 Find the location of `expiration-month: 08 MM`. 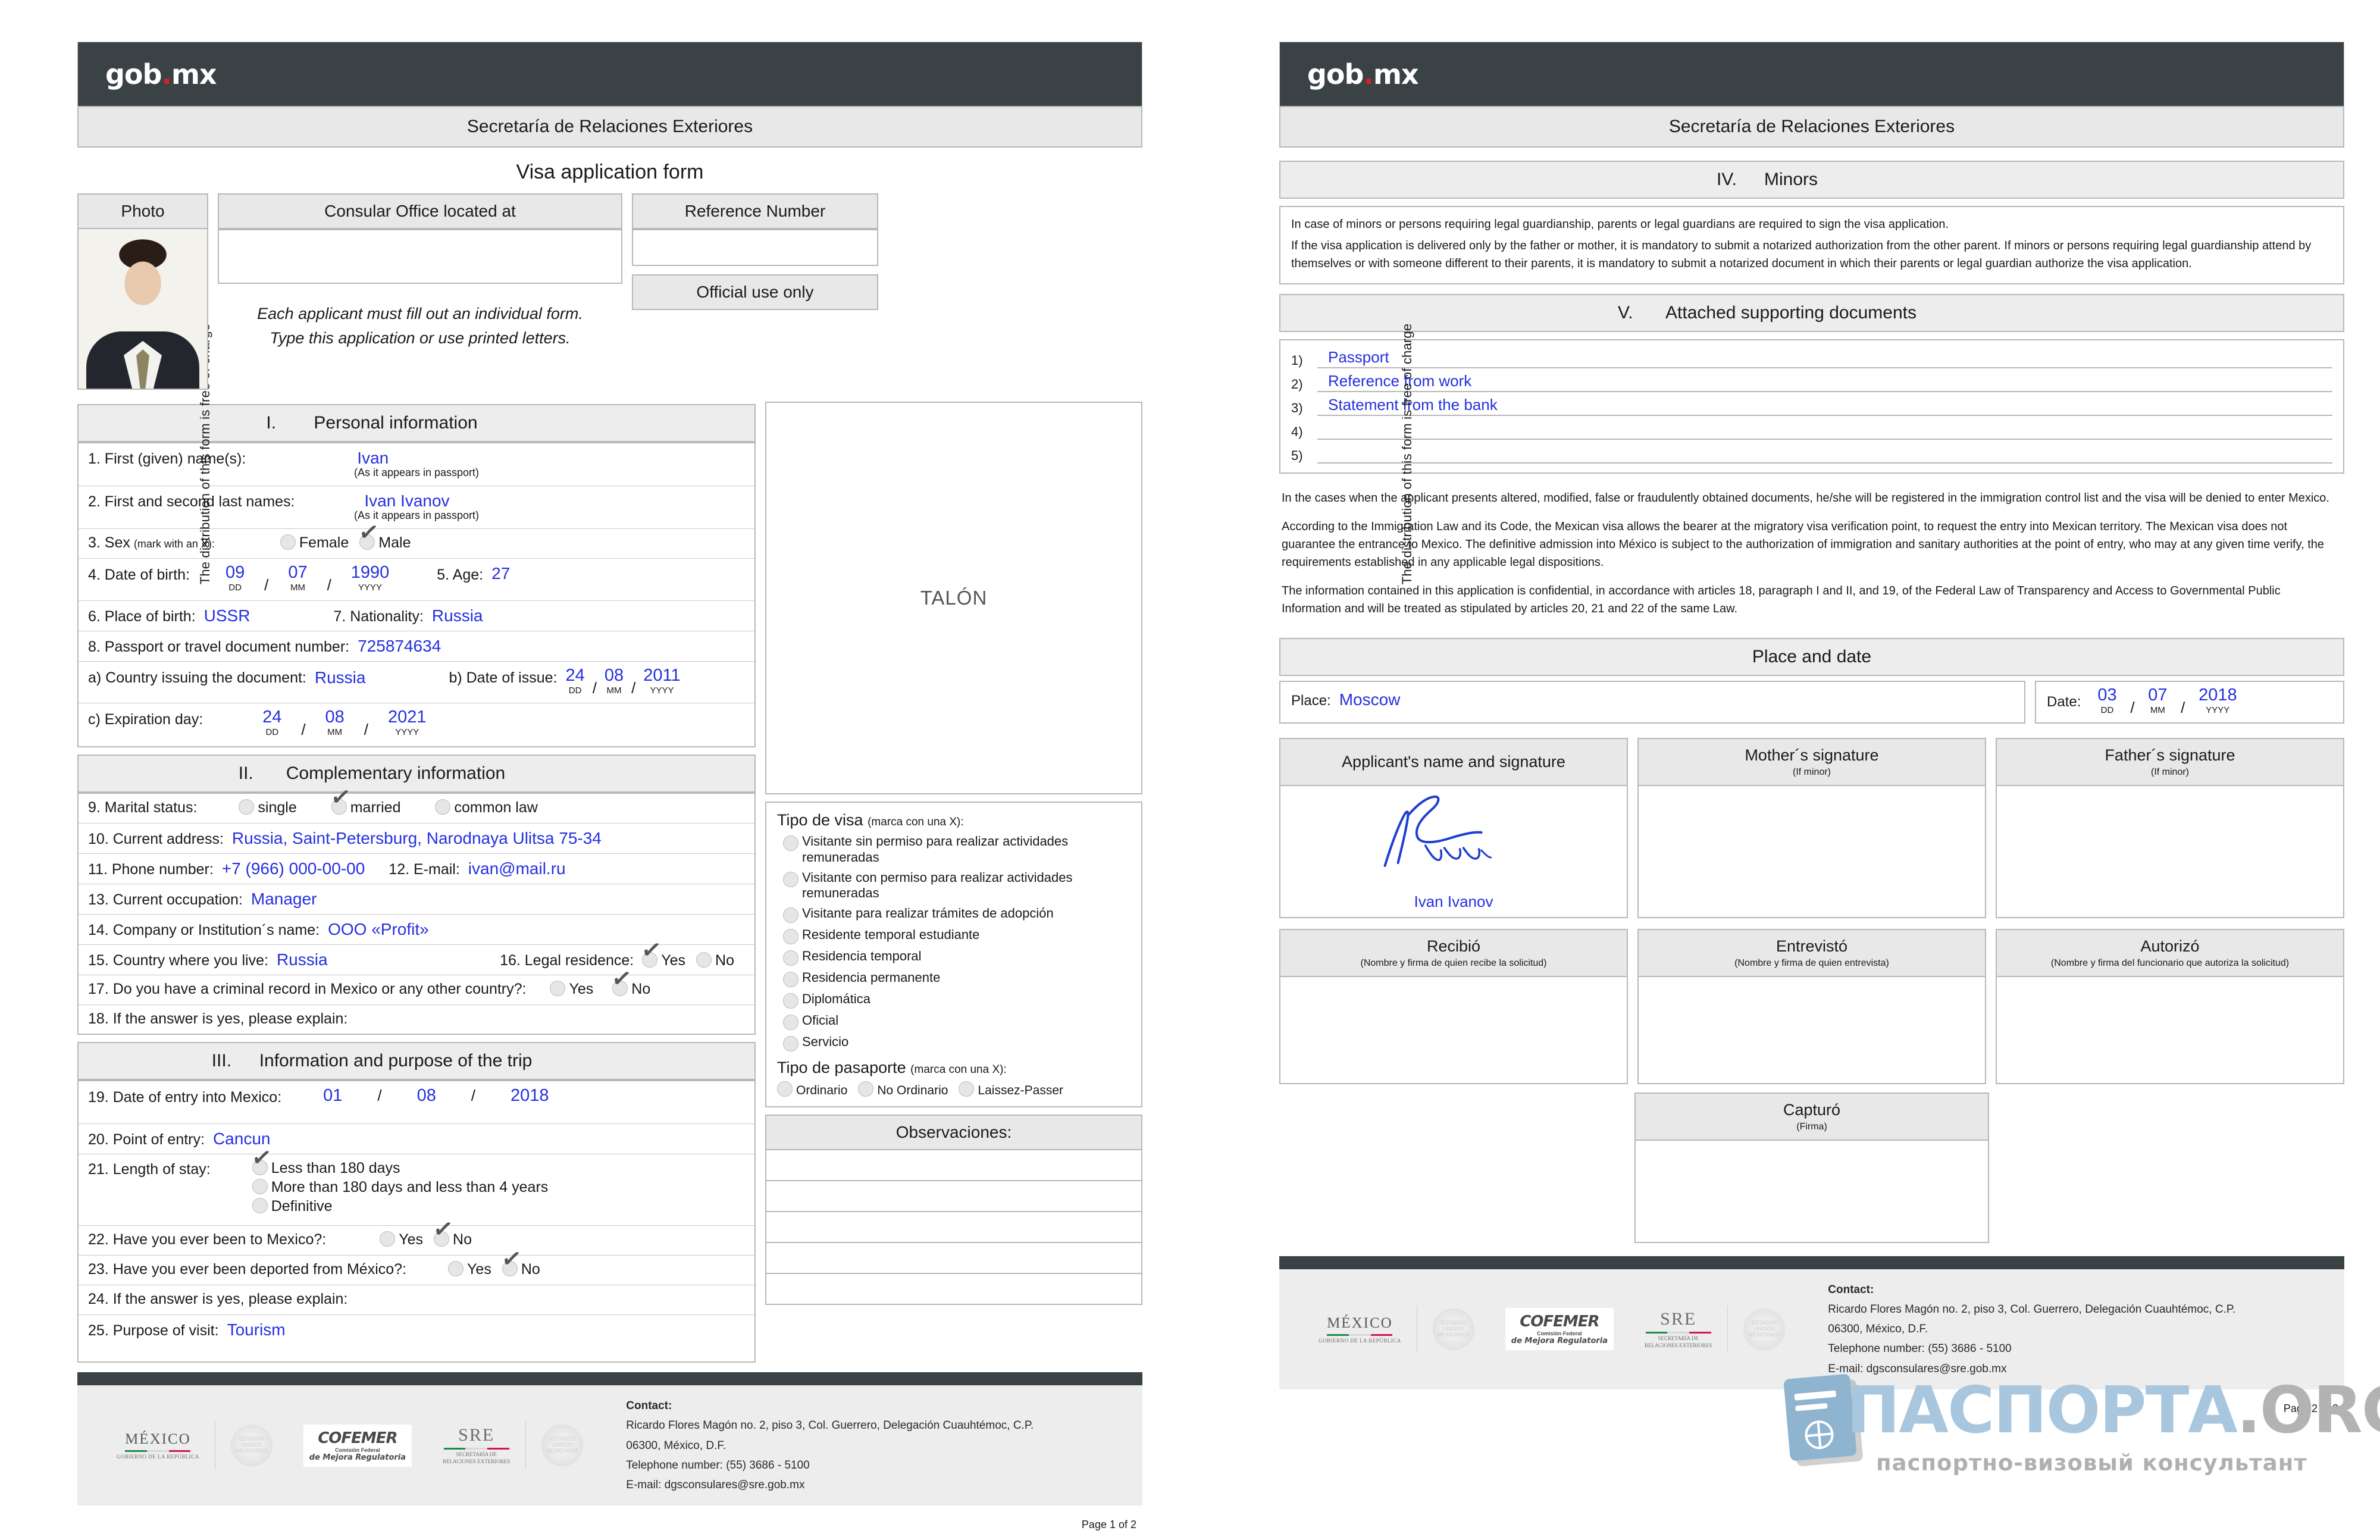

expiration-month: 08 MM is located at coordinates (335, 724).